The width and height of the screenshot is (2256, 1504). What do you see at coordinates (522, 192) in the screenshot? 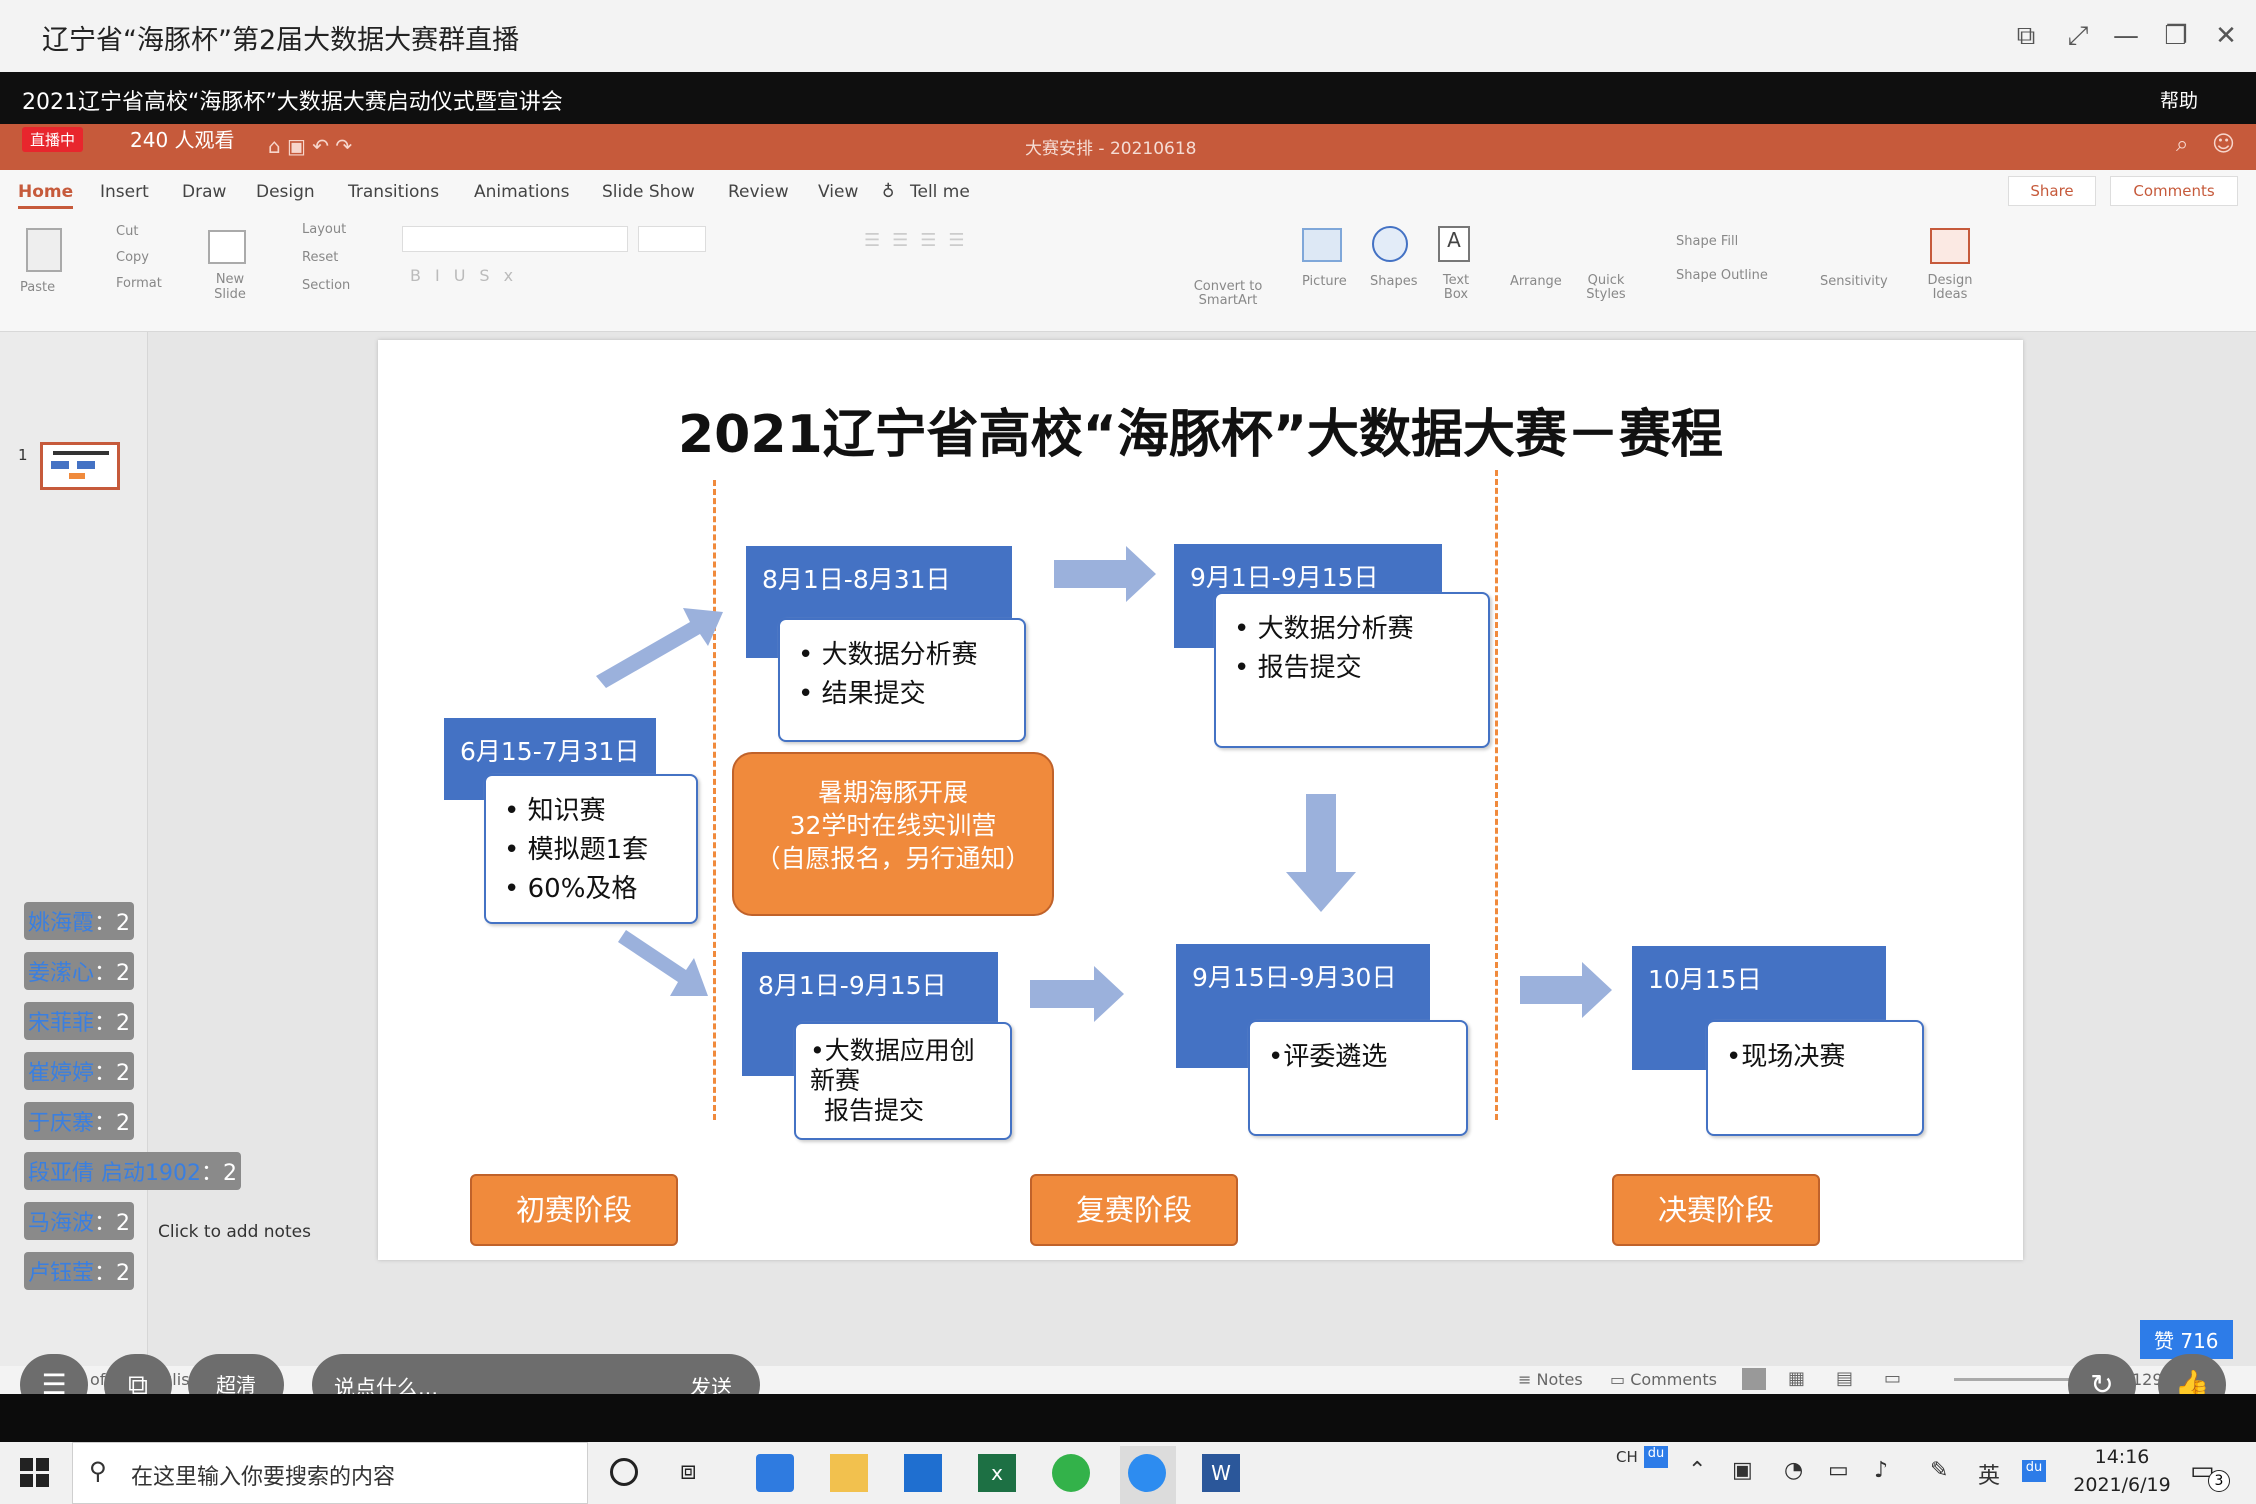
I see `tab-animations: Animations` at bounding box center [522, 192].